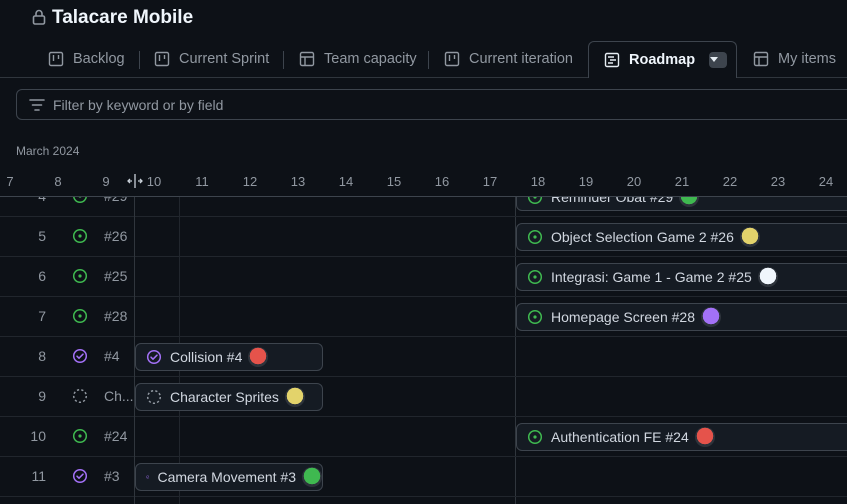 Image resolution: width=847 pixels, height=504 pixels. Describe the element at coordinates (224, 397) in the screenshot. I see `roadmap-item-title: Character Sprites` at that location.